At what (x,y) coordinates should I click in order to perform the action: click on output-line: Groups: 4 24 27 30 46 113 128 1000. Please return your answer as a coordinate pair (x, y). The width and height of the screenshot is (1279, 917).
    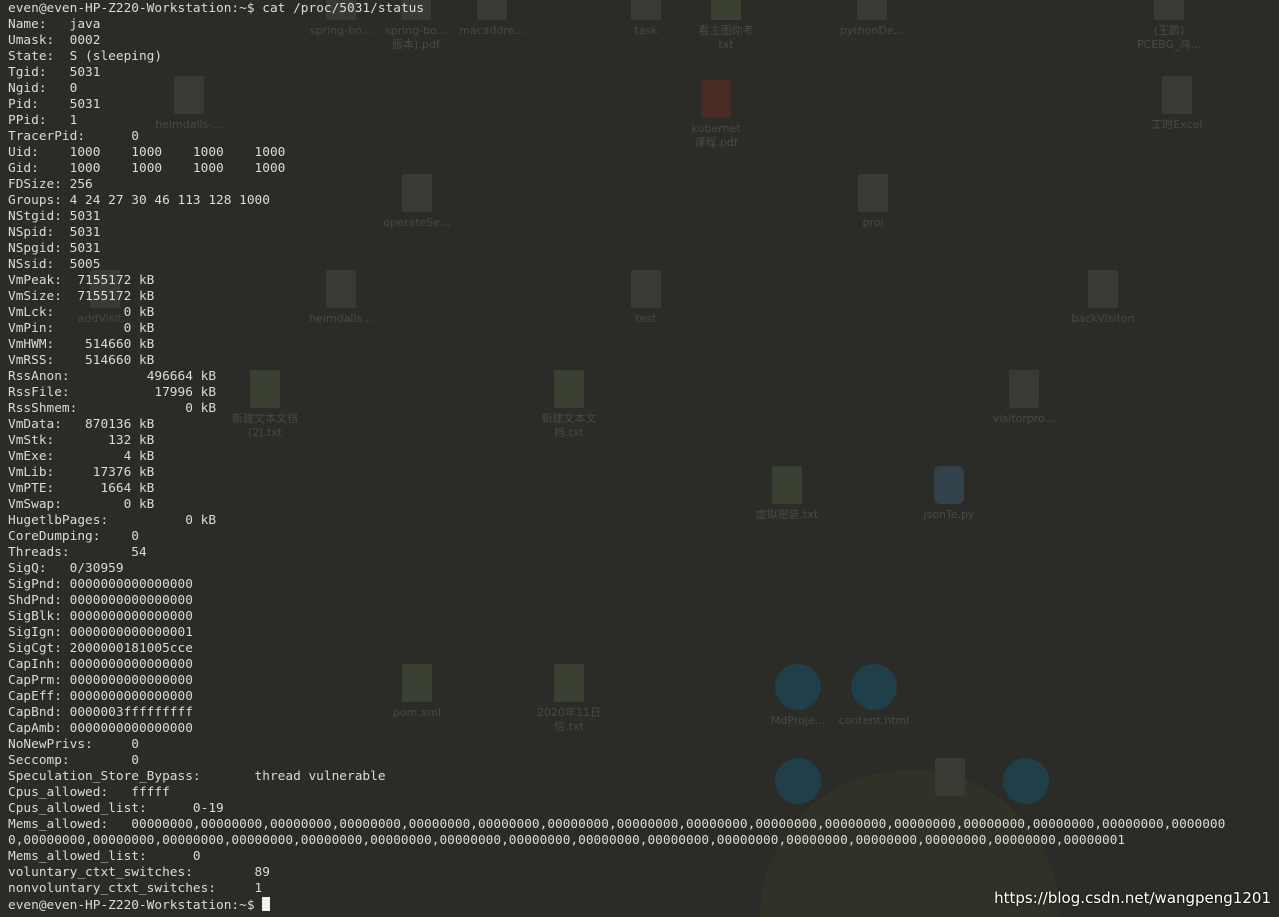
    Looking at the image, I should click on (139, 200).